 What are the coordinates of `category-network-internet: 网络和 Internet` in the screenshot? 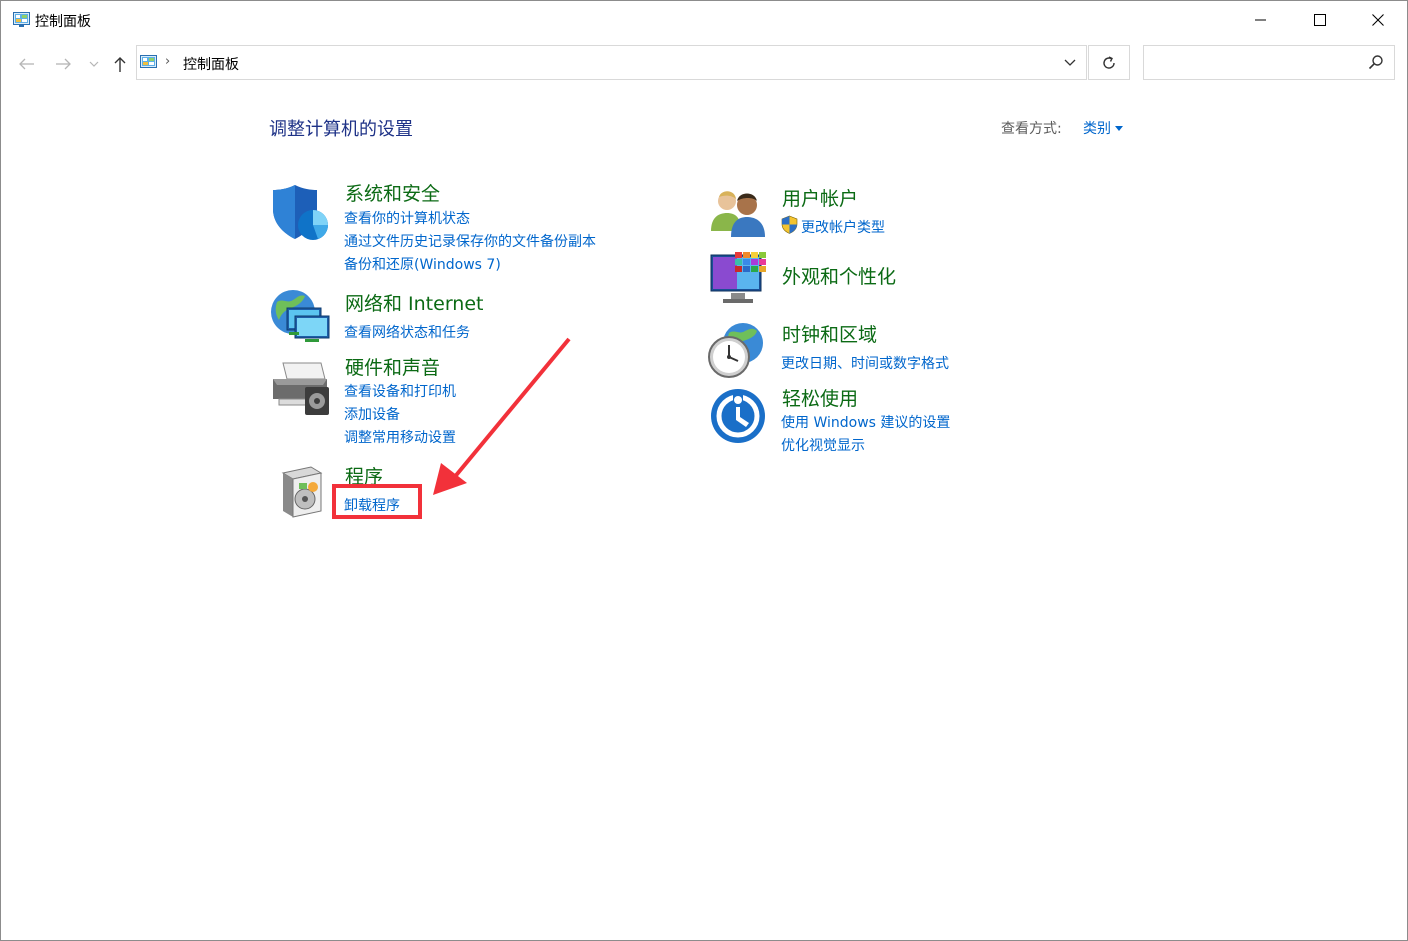 It's located at (414, 302).